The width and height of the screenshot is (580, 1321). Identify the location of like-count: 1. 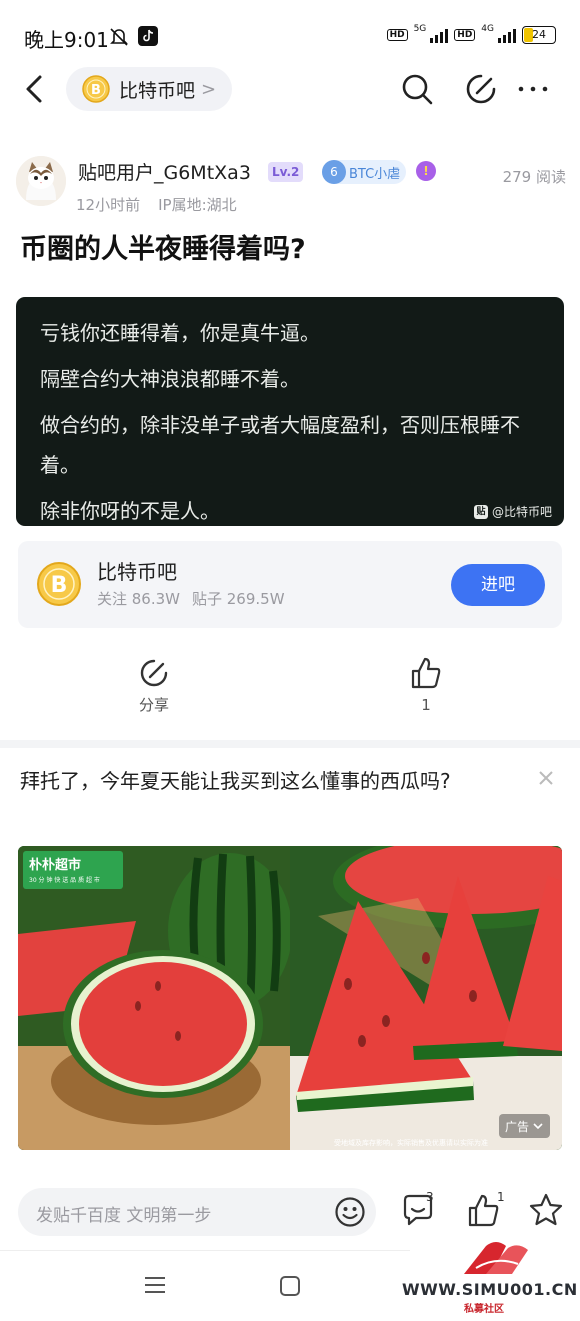
(426, 705).